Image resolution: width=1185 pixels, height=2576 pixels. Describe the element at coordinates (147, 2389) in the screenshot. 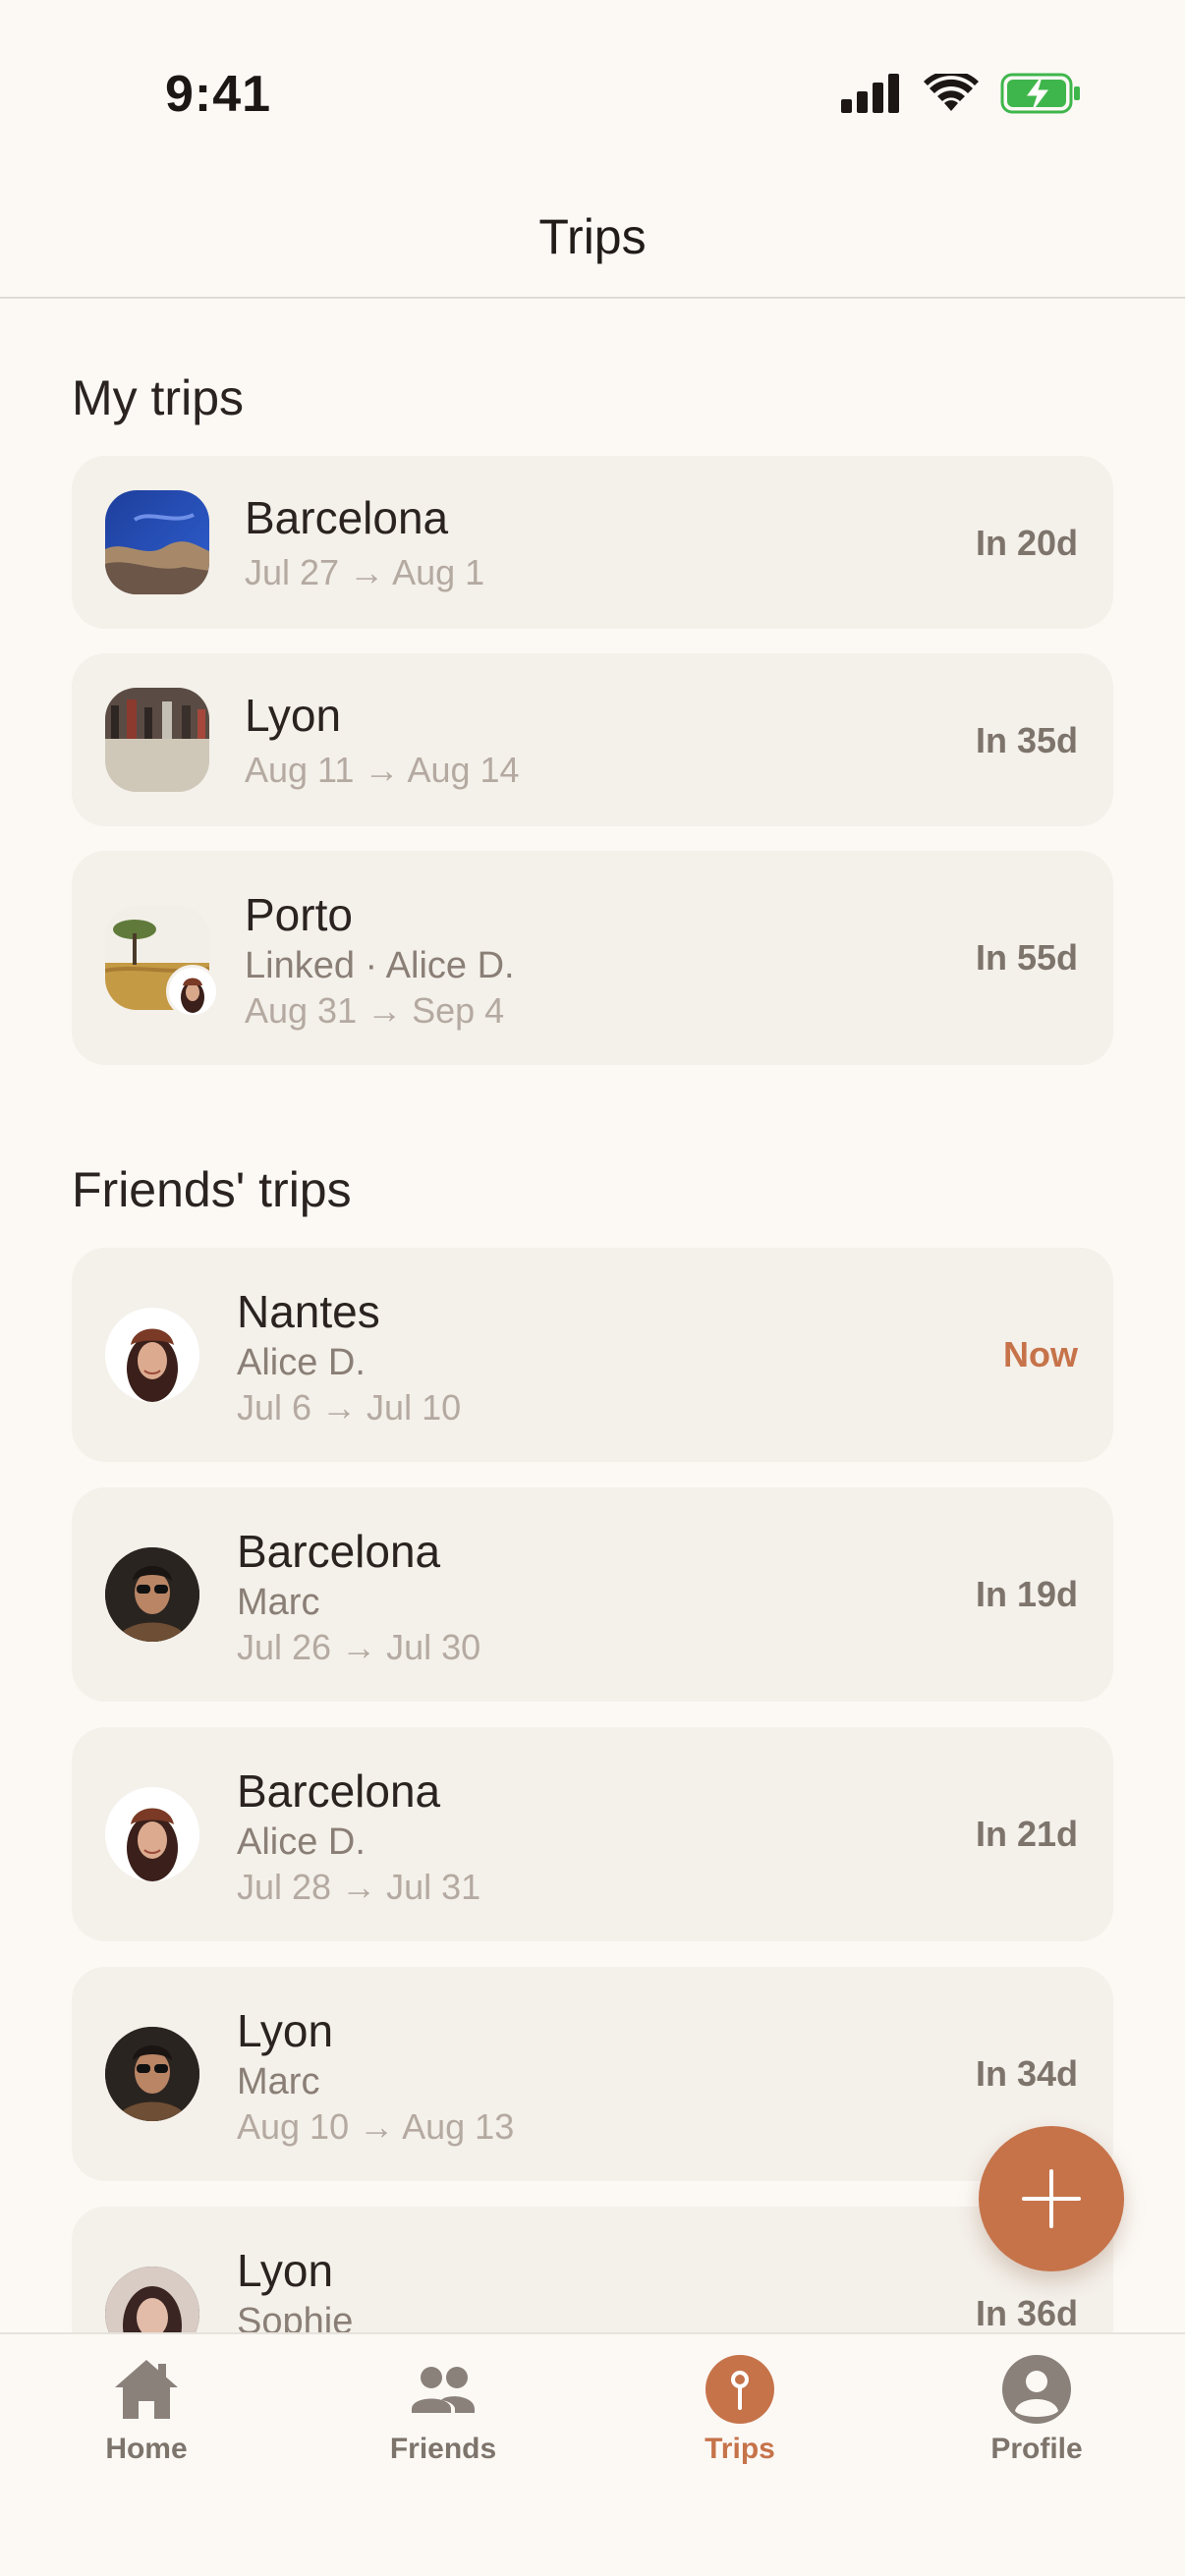

I see `home-icon` at that location.